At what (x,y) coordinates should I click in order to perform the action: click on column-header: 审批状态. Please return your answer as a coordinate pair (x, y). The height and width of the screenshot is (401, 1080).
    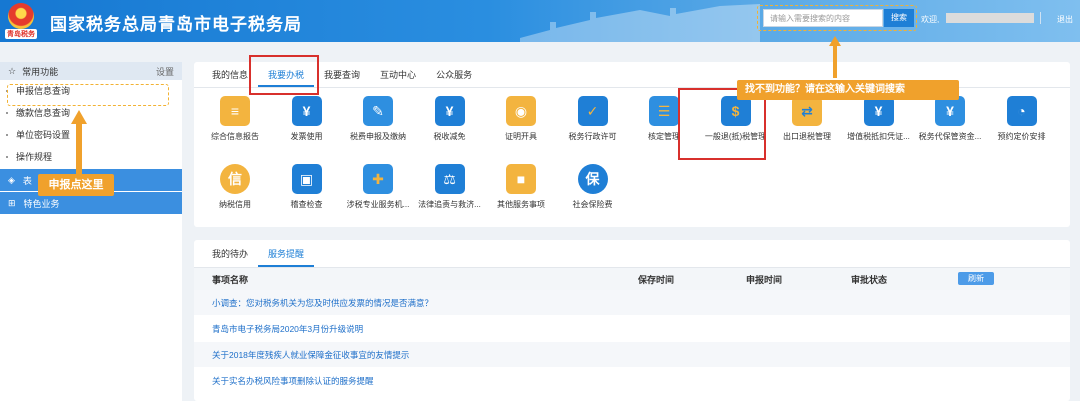
    Looking at the image, I should click on (869, 279).